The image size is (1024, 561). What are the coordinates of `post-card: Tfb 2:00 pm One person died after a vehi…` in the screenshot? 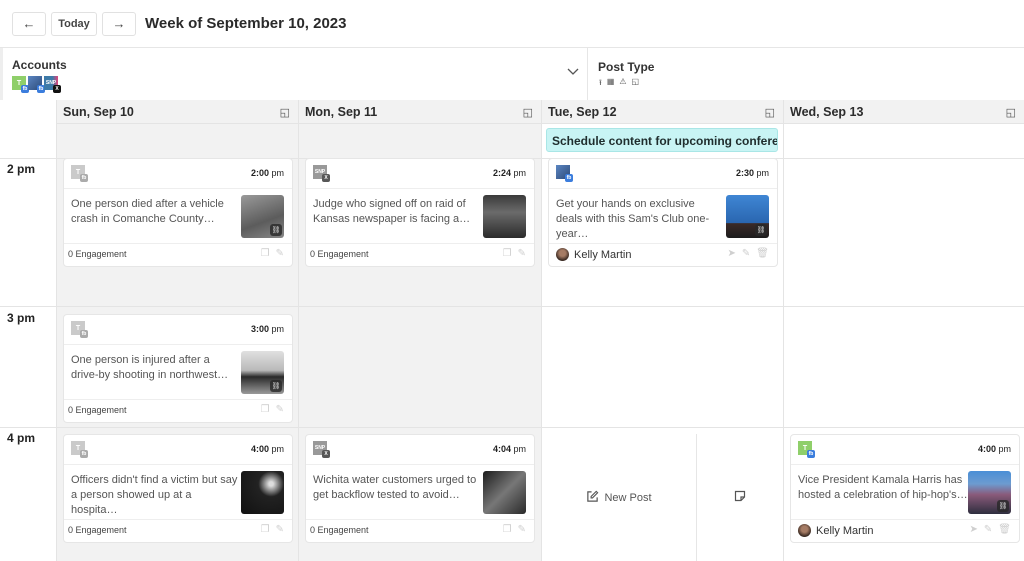 It's located at (178, 212).